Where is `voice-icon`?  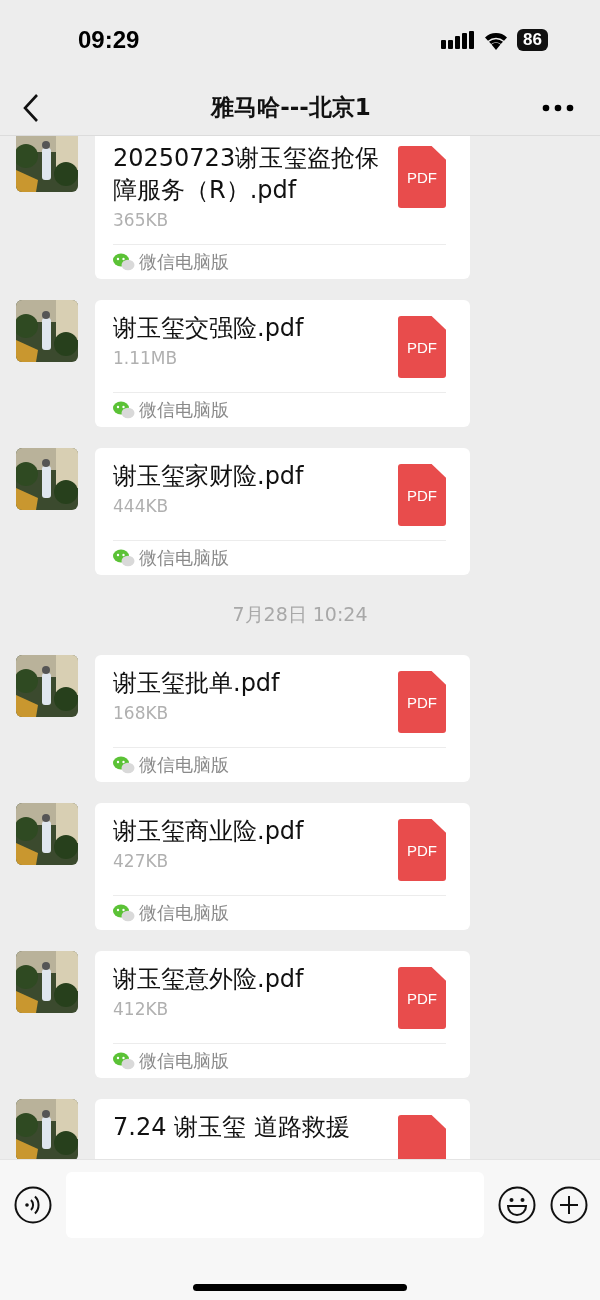
voice-icon is located at coordinates (33, 1205).